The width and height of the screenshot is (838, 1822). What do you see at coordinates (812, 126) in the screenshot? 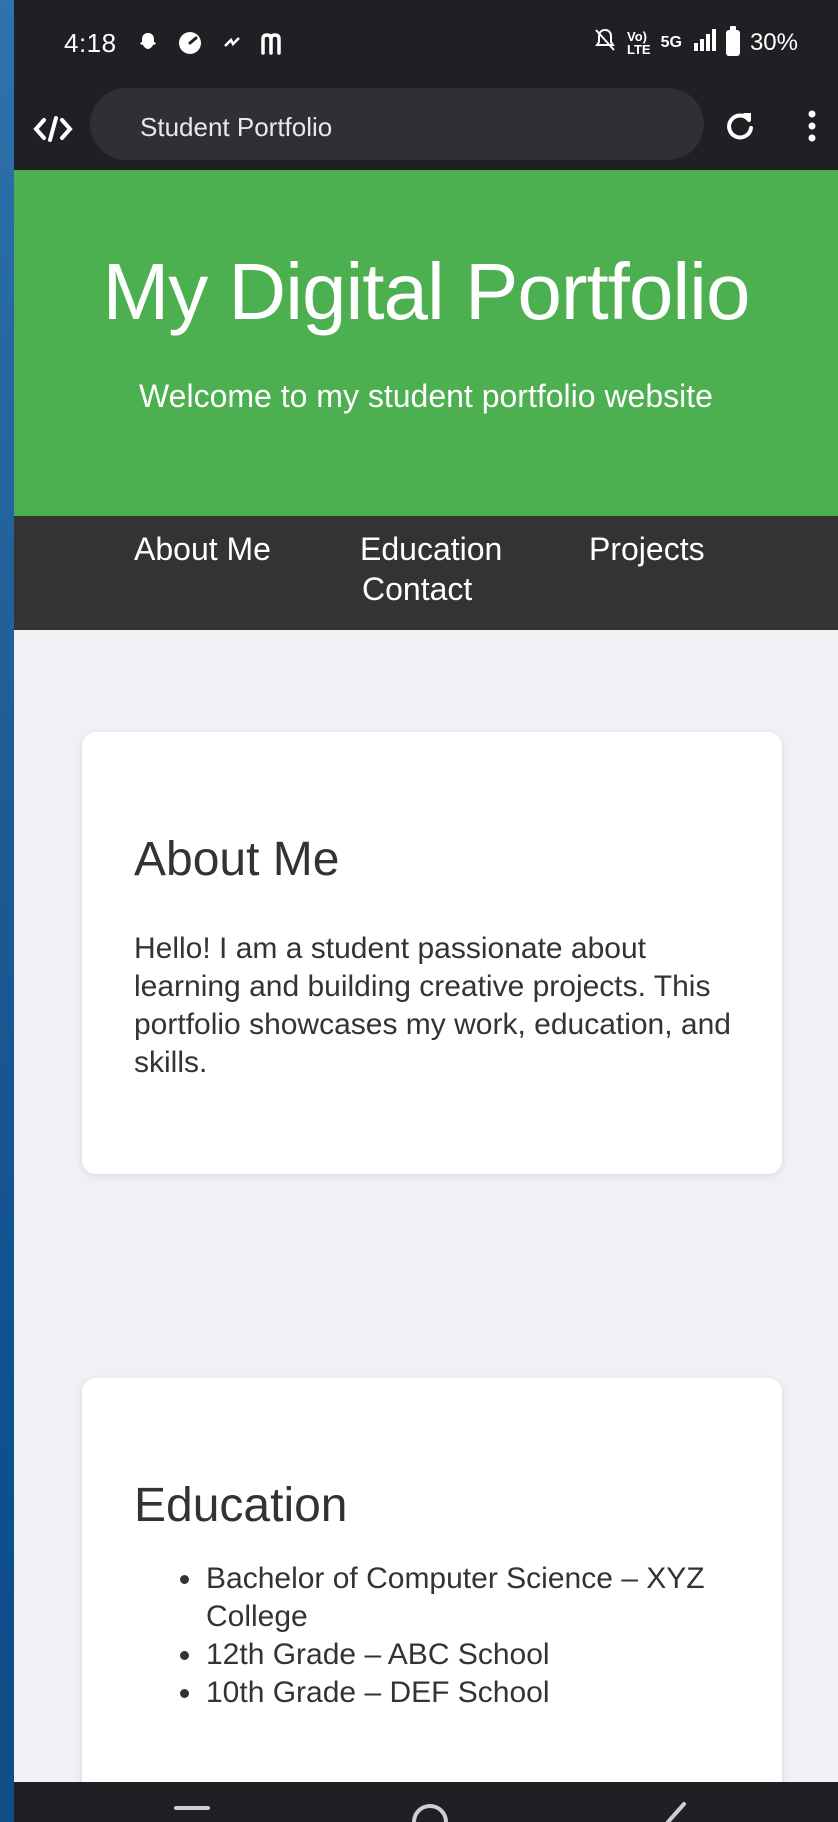
I see `more-vert-icon` at bounding box center [812, 126].